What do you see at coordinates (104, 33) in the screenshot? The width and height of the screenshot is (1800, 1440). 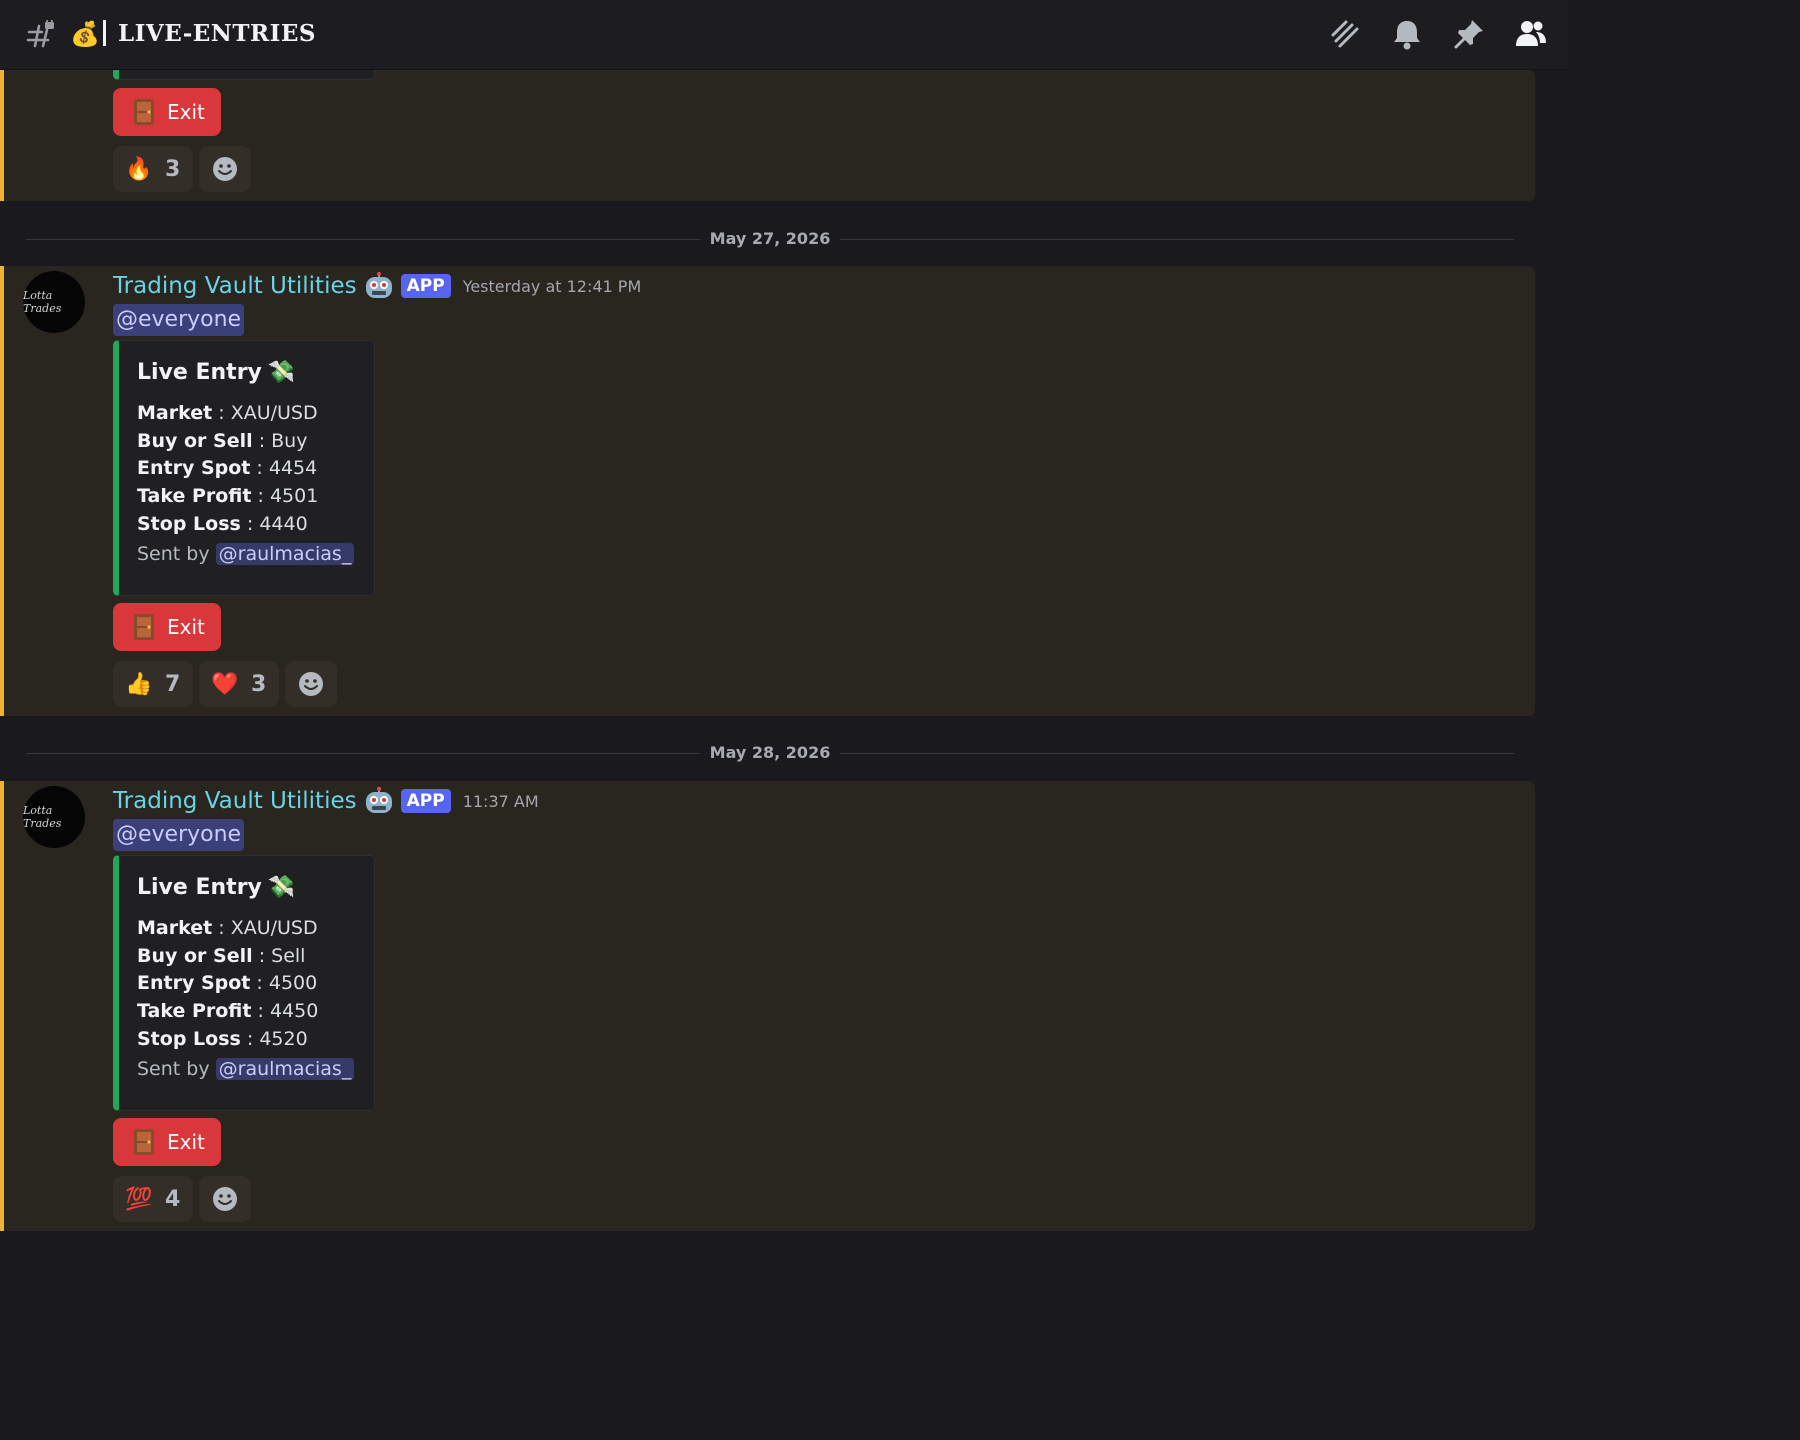 I see `channel-name-separator` at bounding box center [104, 33].